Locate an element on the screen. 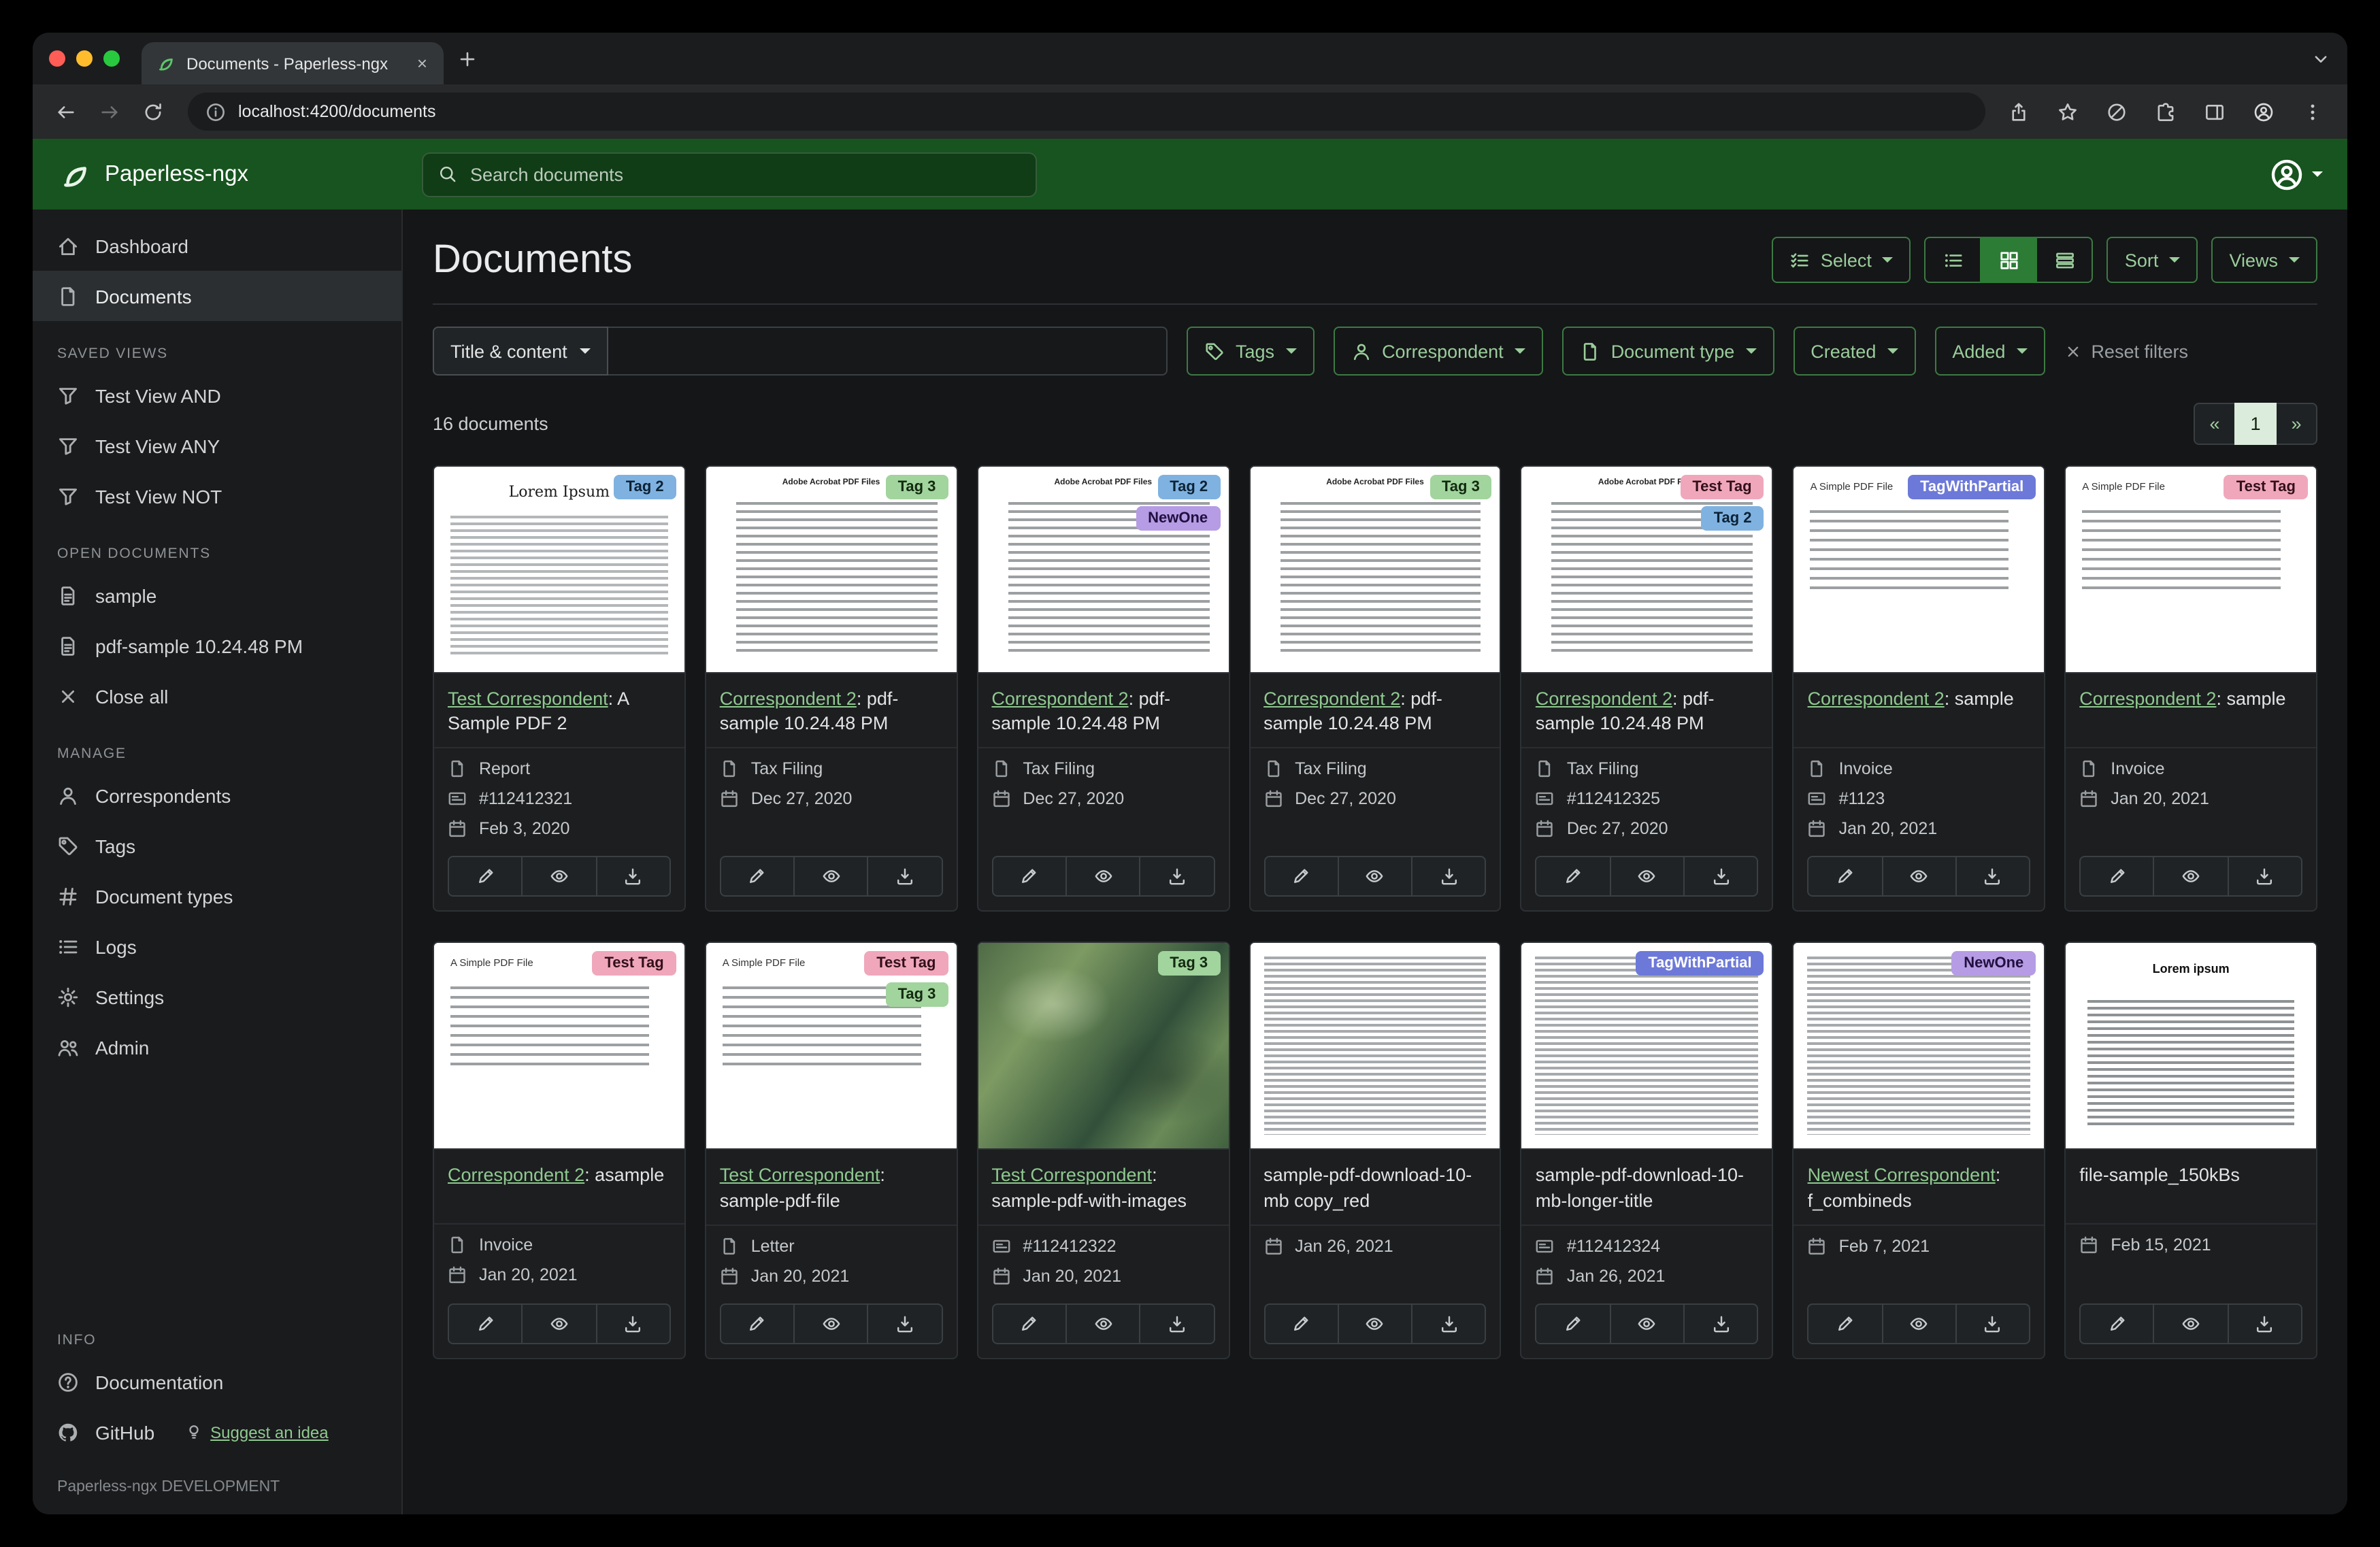 The height and width of the screenshot is (1547, 2380). sidebar-item-test-view-not: Test View NOT is located at coordinates (217, 496).